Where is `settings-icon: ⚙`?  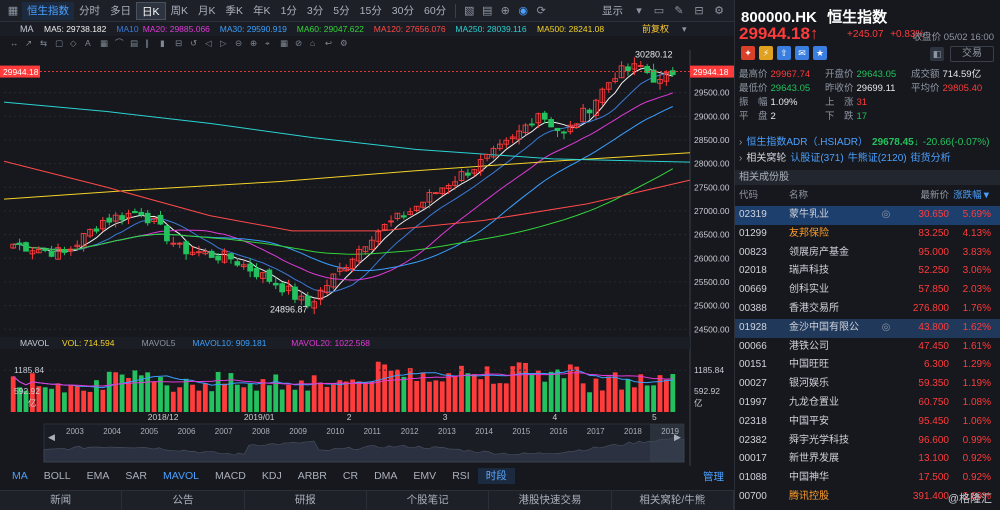
settings-icon: ⚙ is located at coordinates (719, 11).